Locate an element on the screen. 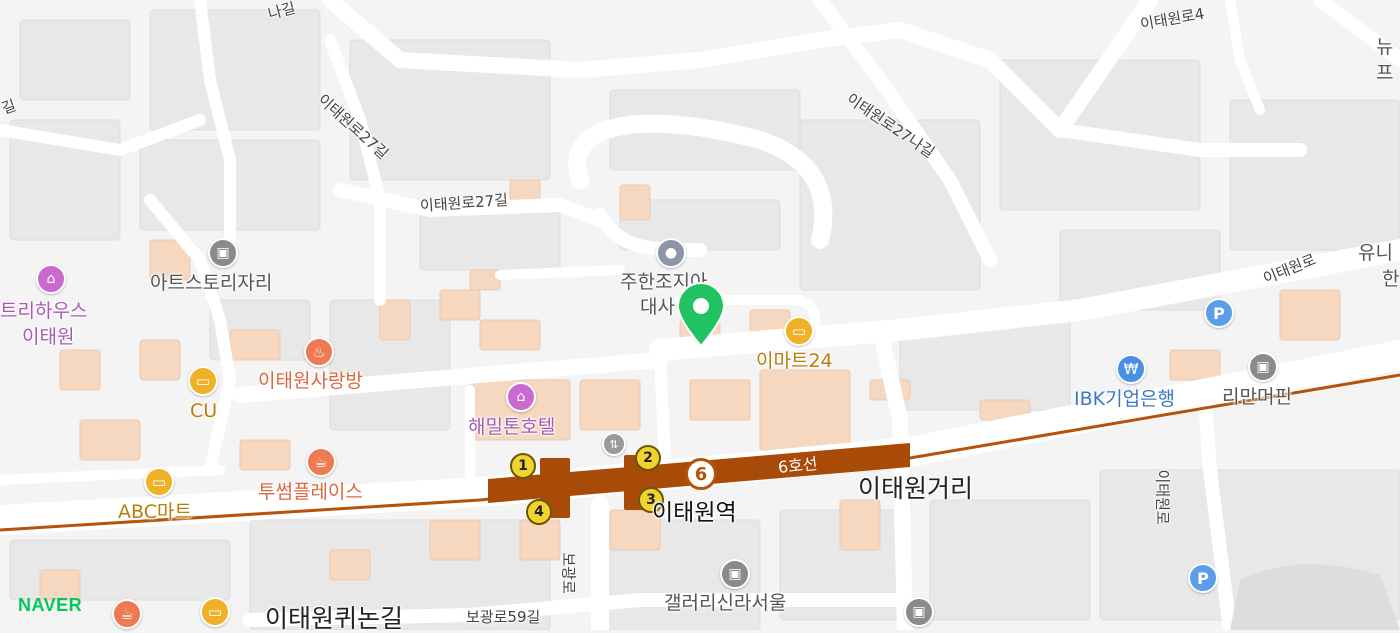 The width and height of the screenshot is (1400, 633). place-label-gallery-shilla: 갤러리신라서울 is located at coordinates (725, 603).